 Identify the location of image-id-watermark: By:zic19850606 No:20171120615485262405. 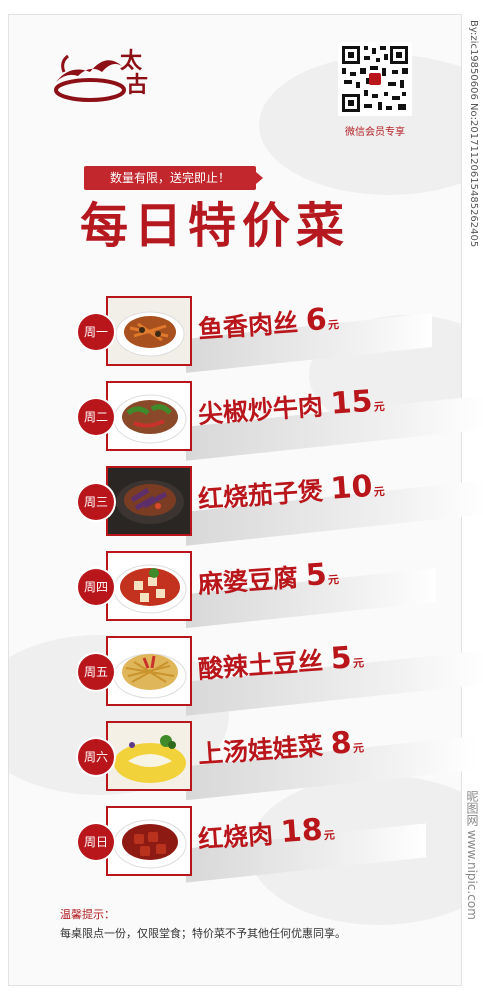
(473, 134).